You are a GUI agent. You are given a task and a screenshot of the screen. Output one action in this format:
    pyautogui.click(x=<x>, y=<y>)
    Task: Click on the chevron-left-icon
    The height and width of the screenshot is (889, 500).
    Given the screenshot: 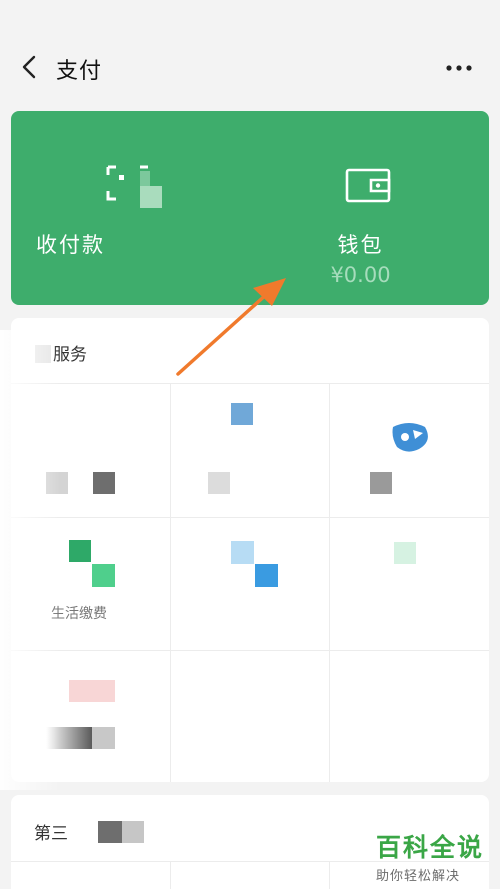 What is the action you would take?
    pyautogui.click(x=29, y=67)
    